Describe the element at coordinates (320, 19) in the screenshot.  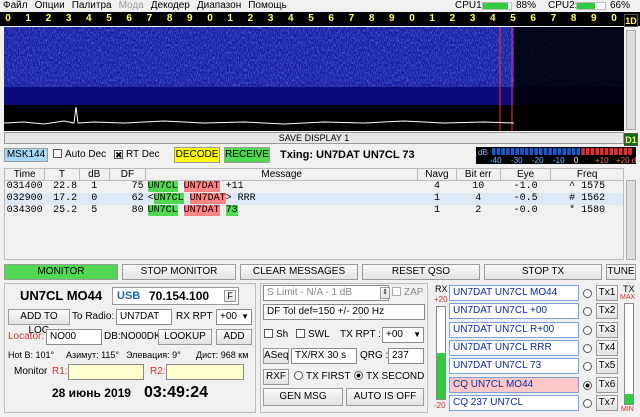
I see `frequency-scale: 0 1 2 3 4 5 6 7 8 9 0 1 2 3 4 5 6 7 8 9 0 1 2 3 4 5 6 7 8 9 0` at that location.